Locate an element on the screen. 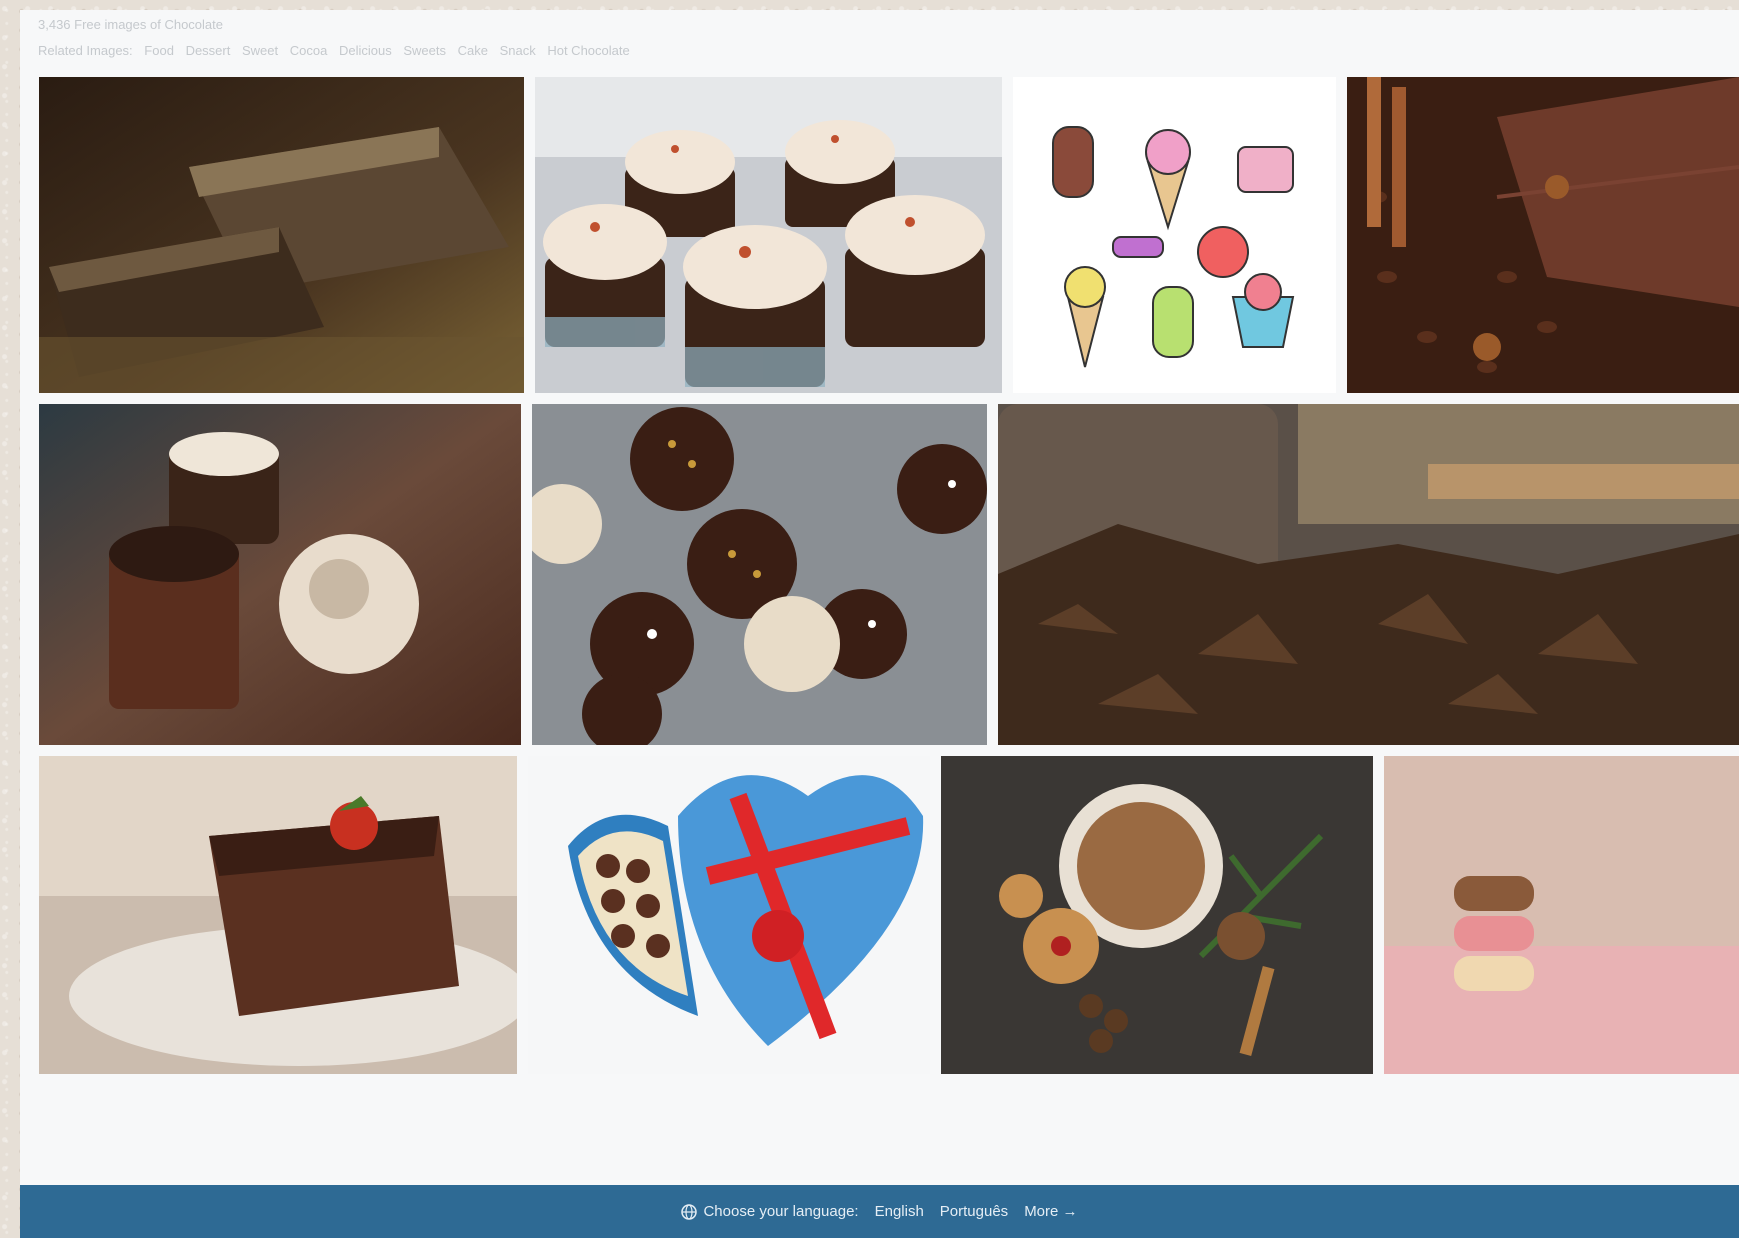 The image size is (1739, 1238). related-images-label: Related Images: is located at coordinates (85, 50).